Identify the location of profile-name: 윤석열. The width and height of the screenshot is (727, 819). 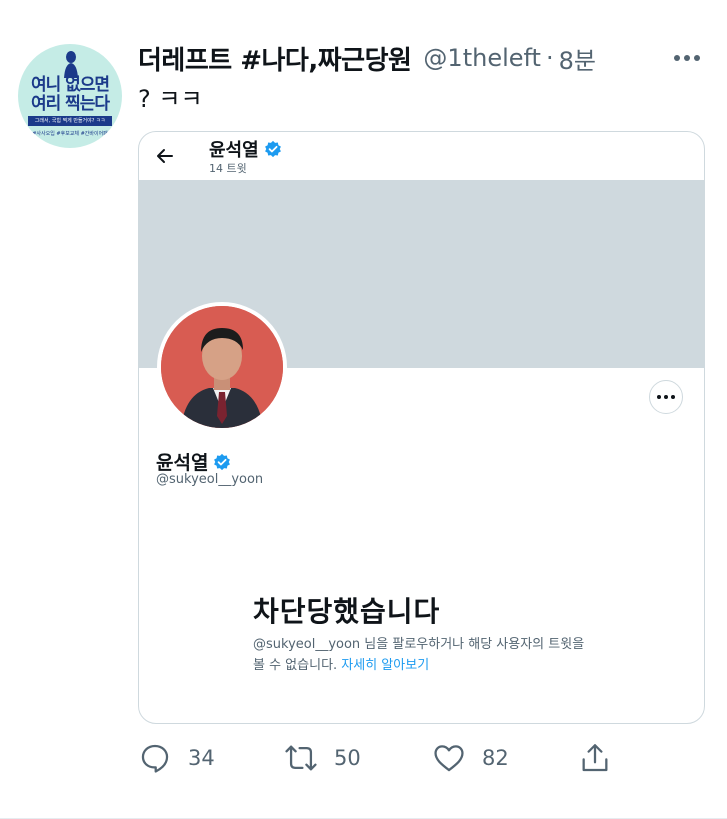
(182, 463).